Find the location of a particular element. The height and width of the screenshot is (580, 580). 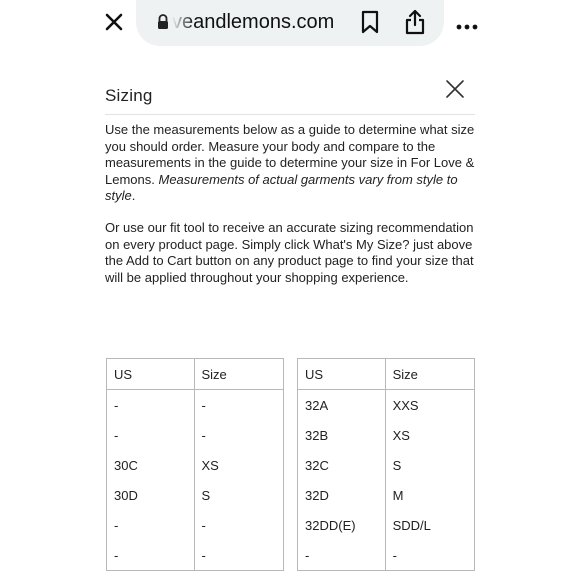

more-icon is located at coordinates (467, 24).